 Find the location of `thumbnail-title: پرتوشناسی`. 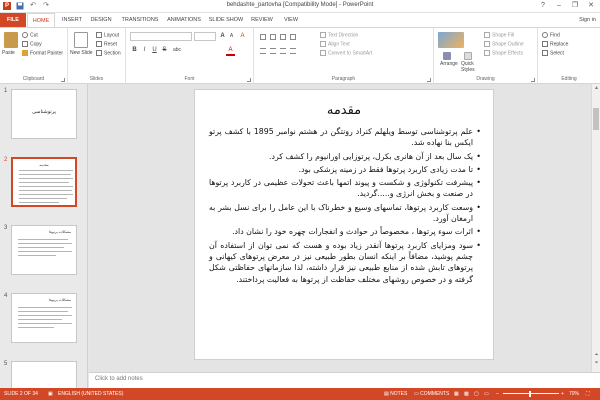

thumbnail-title: پرتوشناسی is located at coordinates (44, 112).